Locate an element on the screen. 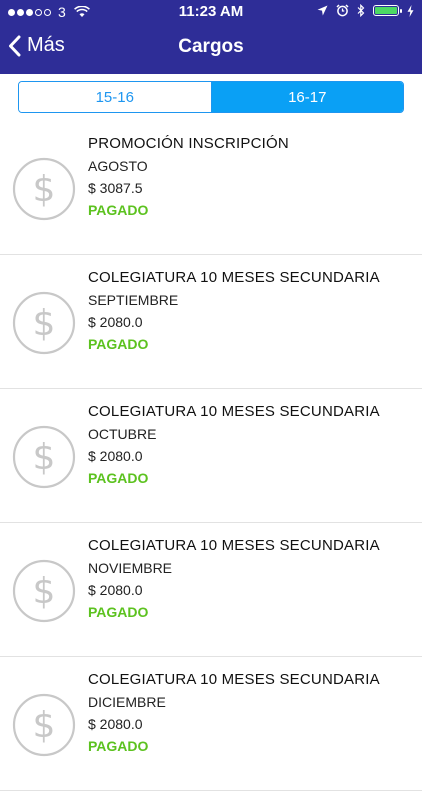 The width and height of the screenshot is (422, 791). page-title: Cargos is located at coordinates (211, 46).